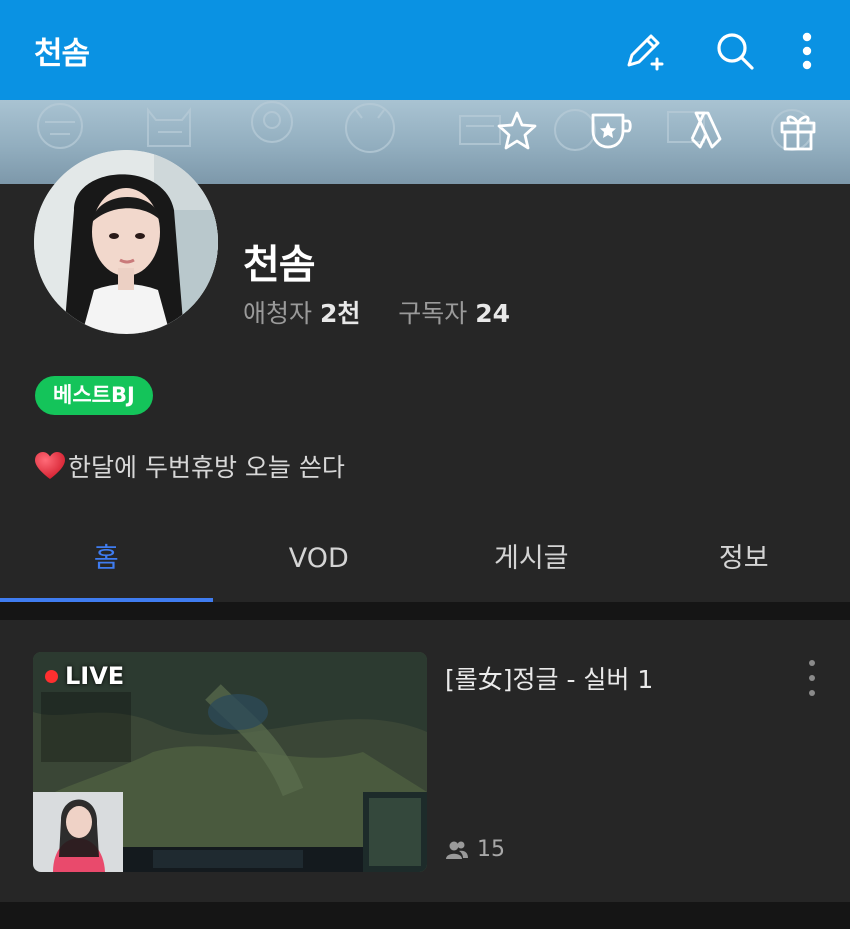  Describe the element at coordinates (433, 313) in the screenshot. I see `subscribers-label: 구독자` at that location.